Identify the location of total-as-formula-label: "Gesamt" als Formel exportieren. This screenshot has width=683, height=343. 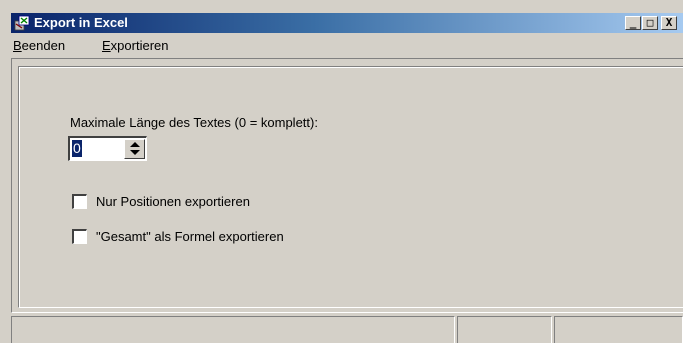
(190, 236).